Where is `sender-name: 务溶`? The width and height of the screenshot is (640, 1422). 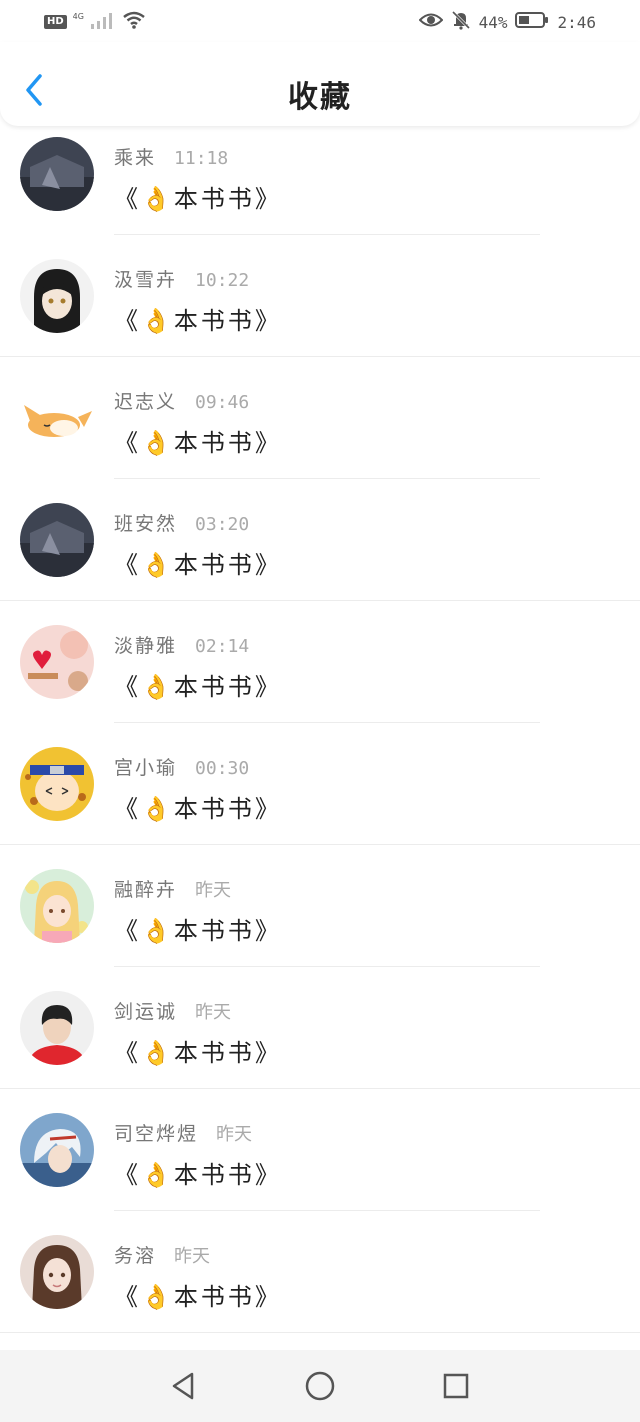 sender-name: 务溶 is located at coordinates (135, 1256).